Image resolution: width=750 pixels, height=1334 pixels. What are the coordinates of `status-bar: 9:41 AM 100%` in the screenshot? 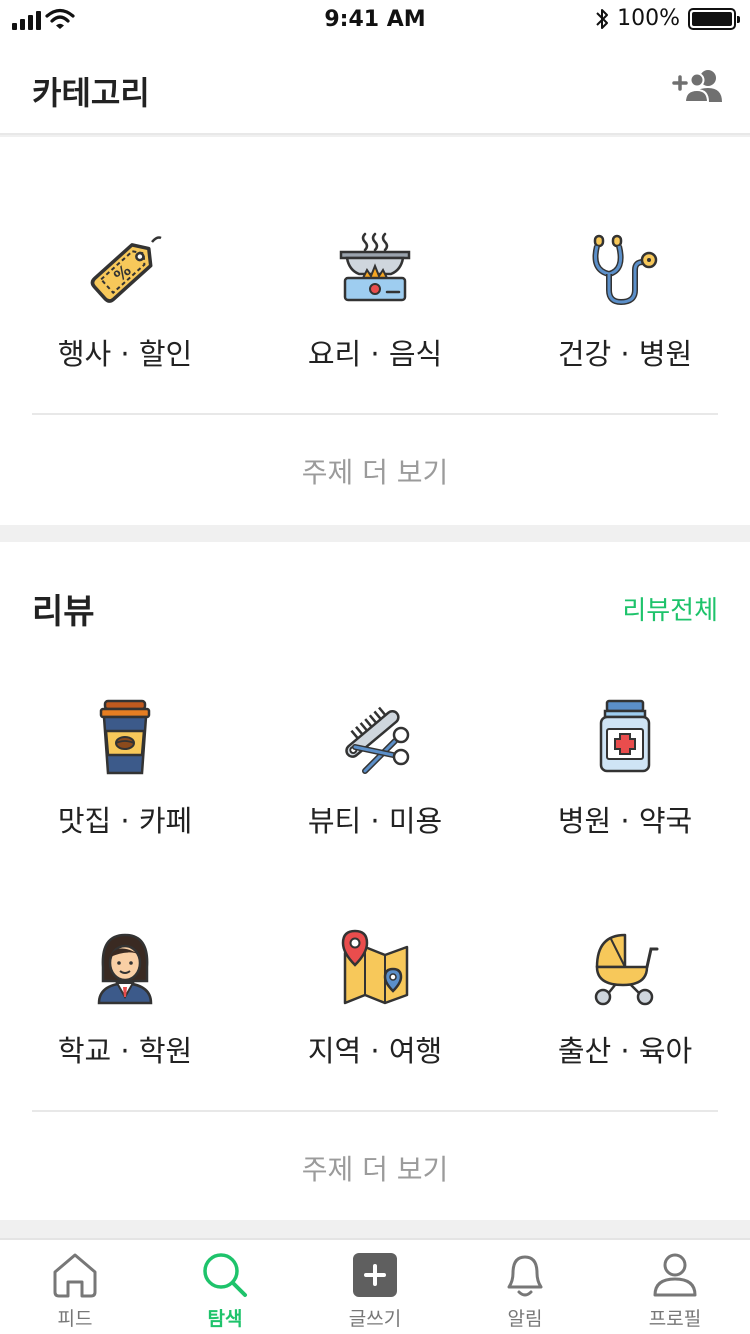 It's located at (375, 20).